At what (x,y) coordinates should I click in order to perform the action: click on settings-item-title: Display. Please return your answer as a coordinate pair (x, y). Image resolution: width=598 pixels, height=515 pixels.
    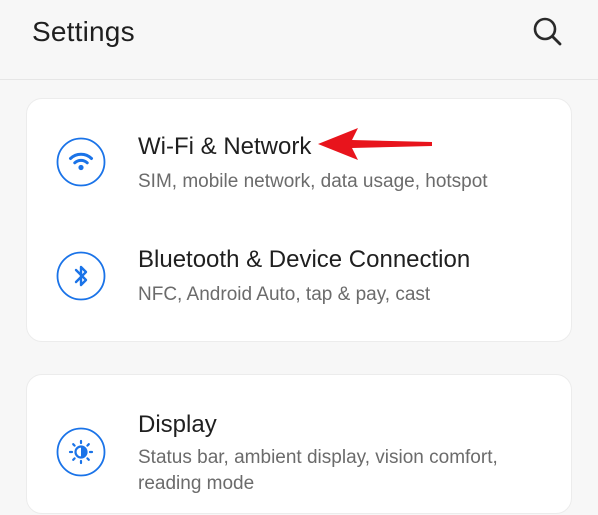
    Looking at the image, I should click on (177, 424).